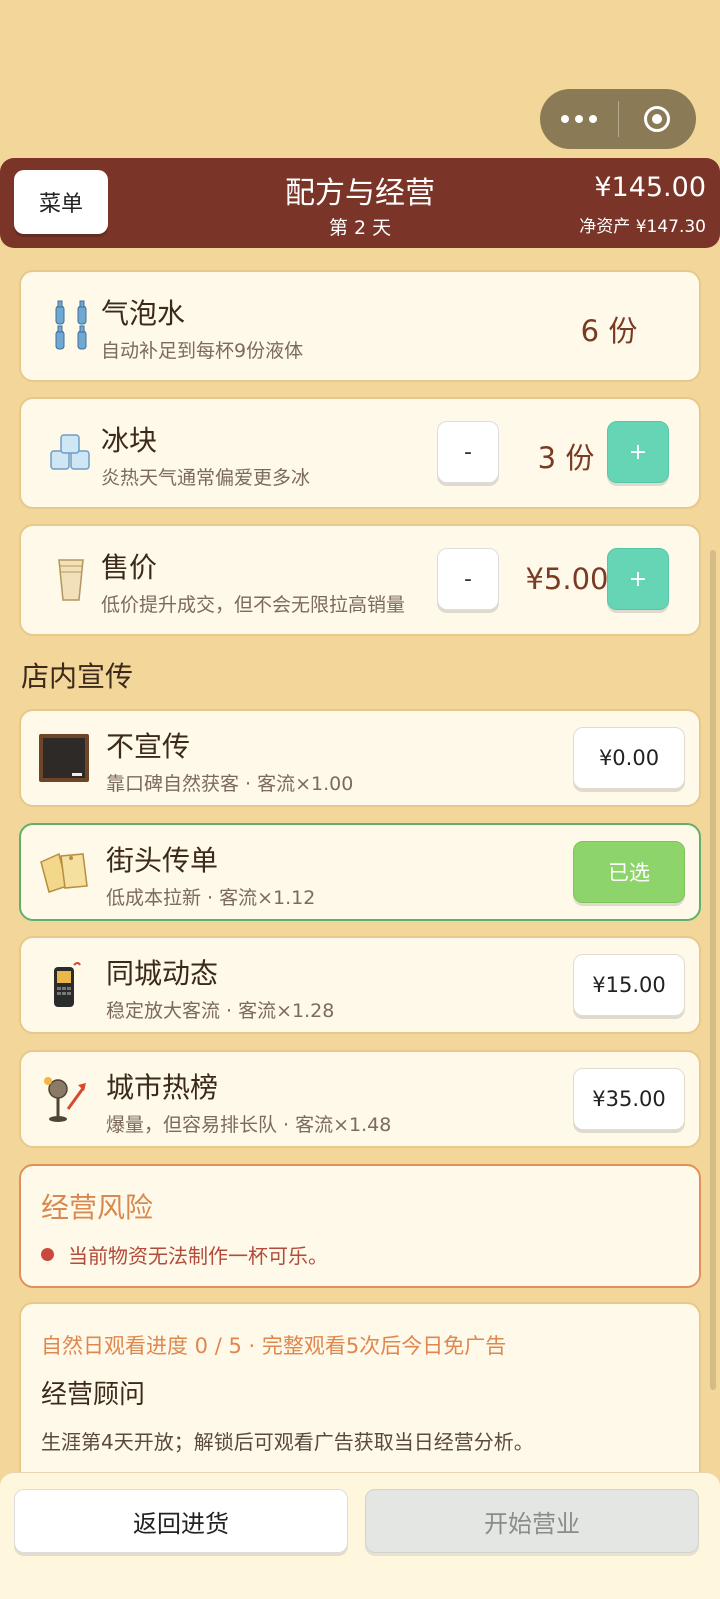  Describe the element at coordinates (360, 1226) in the screenshot. I see `business-risk-panel: 经营风险 当前物资无法制作一杯可乐。` at that location.